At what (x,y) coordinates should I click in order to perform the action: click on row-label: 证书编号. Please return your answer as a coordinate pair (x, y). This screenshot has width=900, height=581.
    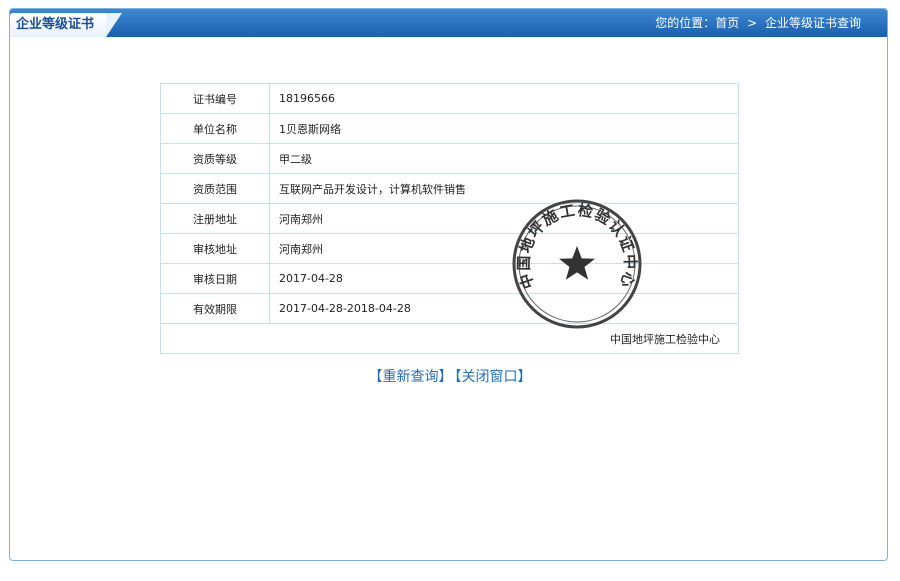
    Looking at the image, I should click on (215, 98).